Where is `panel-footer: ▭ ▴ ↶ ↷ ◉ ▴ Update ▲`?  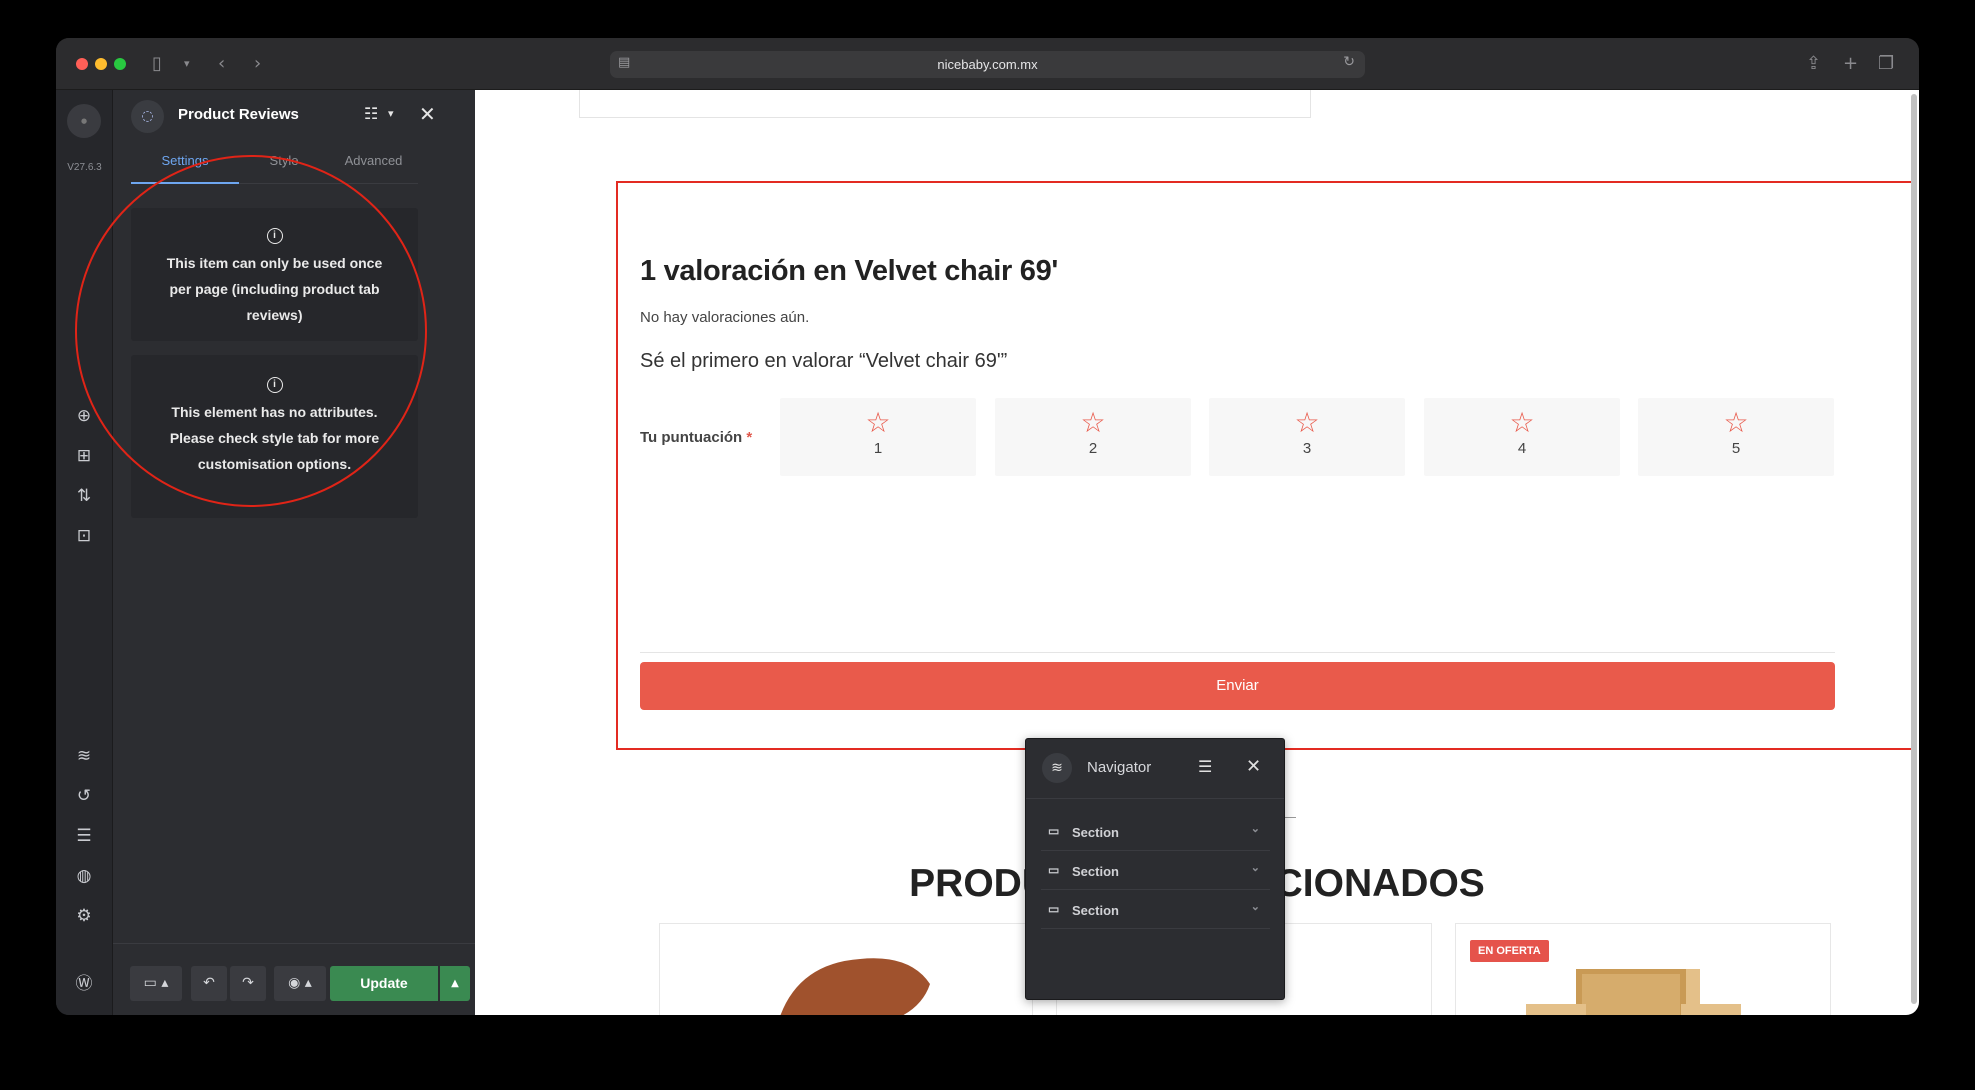 panel-footer: ▭ ▴ ↶ ↷ ◉ ▴ Update ▲ is located at coordinates (294, 979).